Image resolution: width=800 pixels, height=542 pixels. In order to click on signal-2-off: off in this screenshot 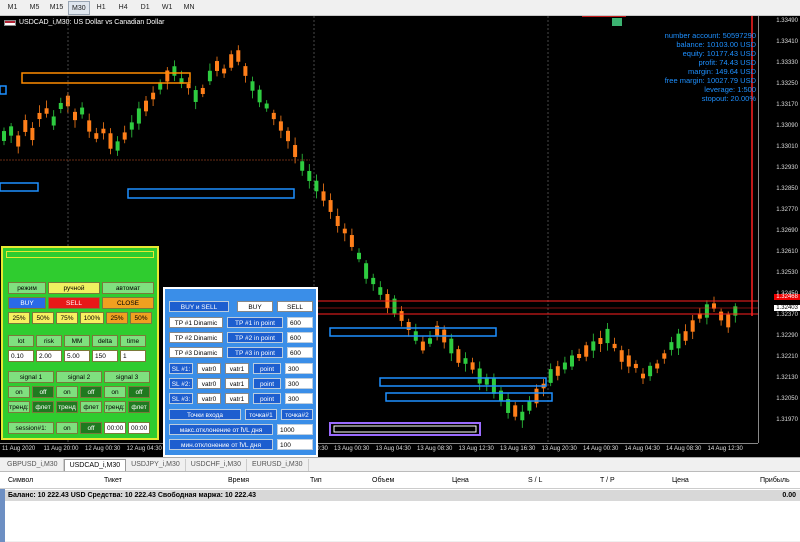, I will do `click(91, 392)`.